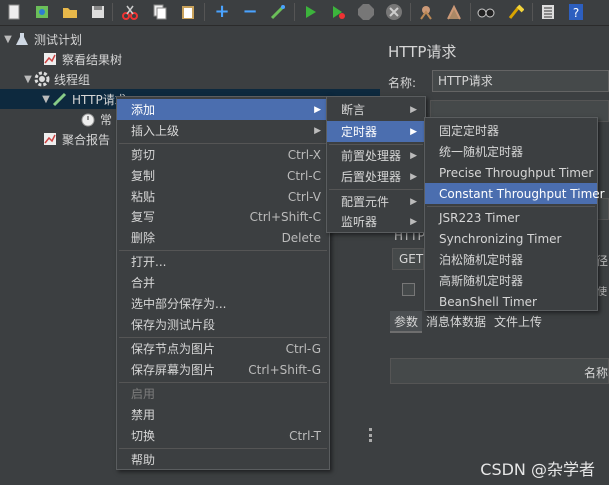 The image size is (609, 485). What do you see at coordinates (511, 259) in the screenshot?
I see `menu-item-poisson-random-timer: 泊松随机定时器` at bounding box center [511, 259].